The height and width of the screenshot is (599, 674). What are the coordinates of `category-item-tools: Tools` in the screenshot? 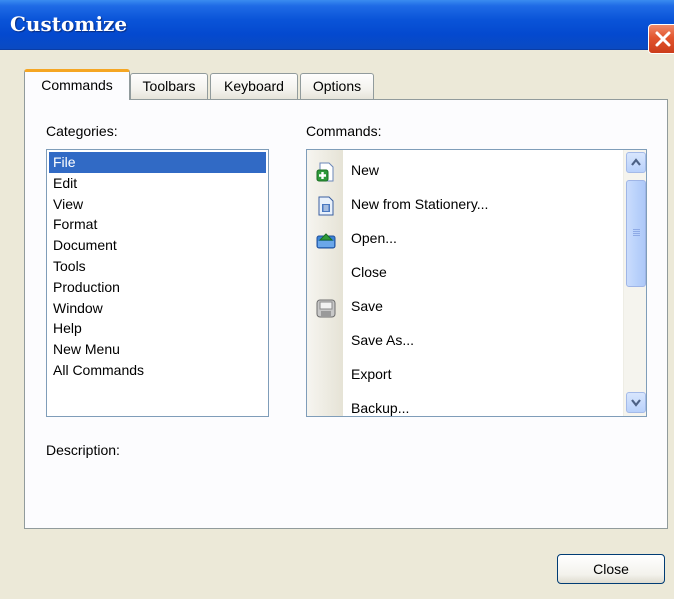 It's located at (157, 266).